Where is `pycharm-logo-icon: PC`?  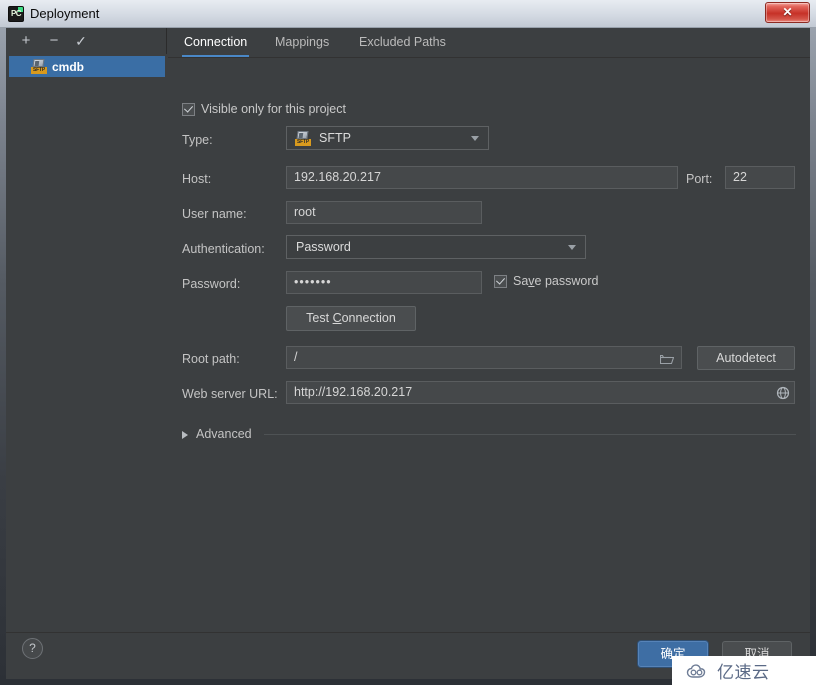 pycharm-logo-icon: PC is located at coordinates (16, 14).